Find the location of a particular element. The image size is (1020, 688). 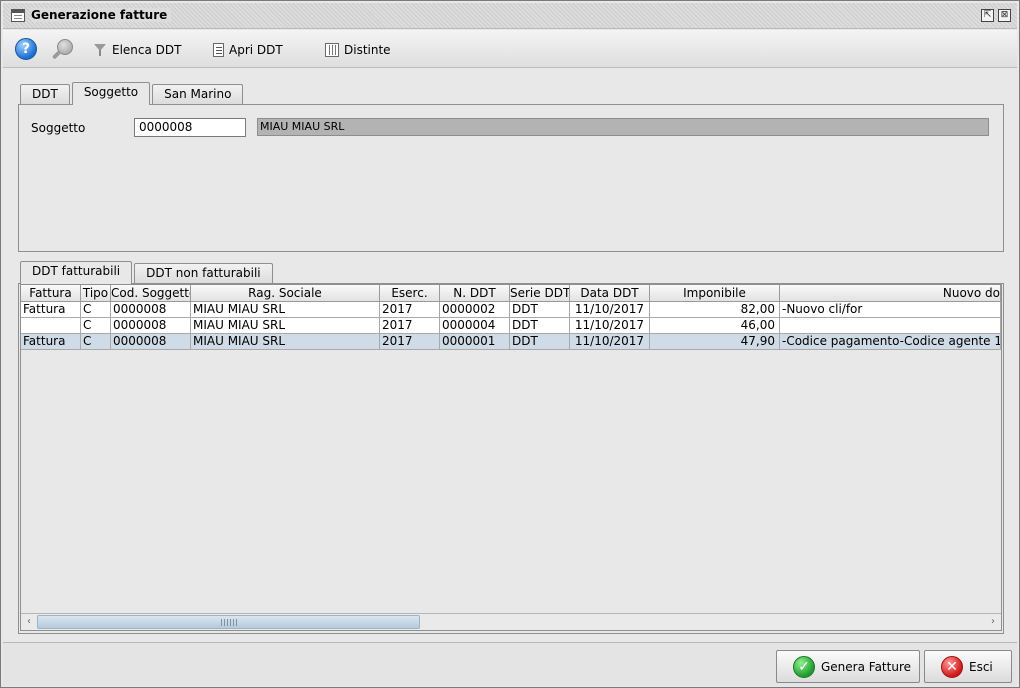

checkmark-icon: ✓ is located at coordinates (804, 666).